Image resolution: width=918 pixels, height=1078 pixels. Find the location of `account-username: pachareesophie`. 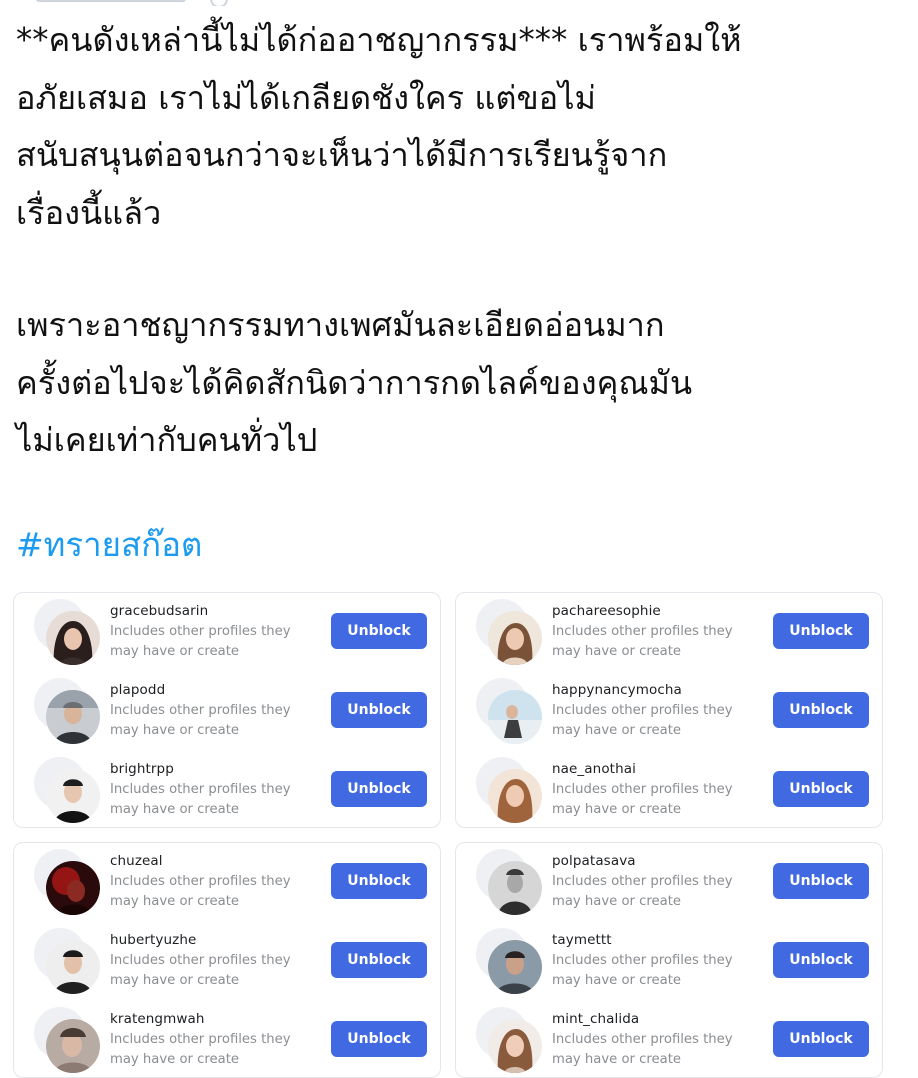

account-username: pachareesophie is located at coordinates (606, 611).